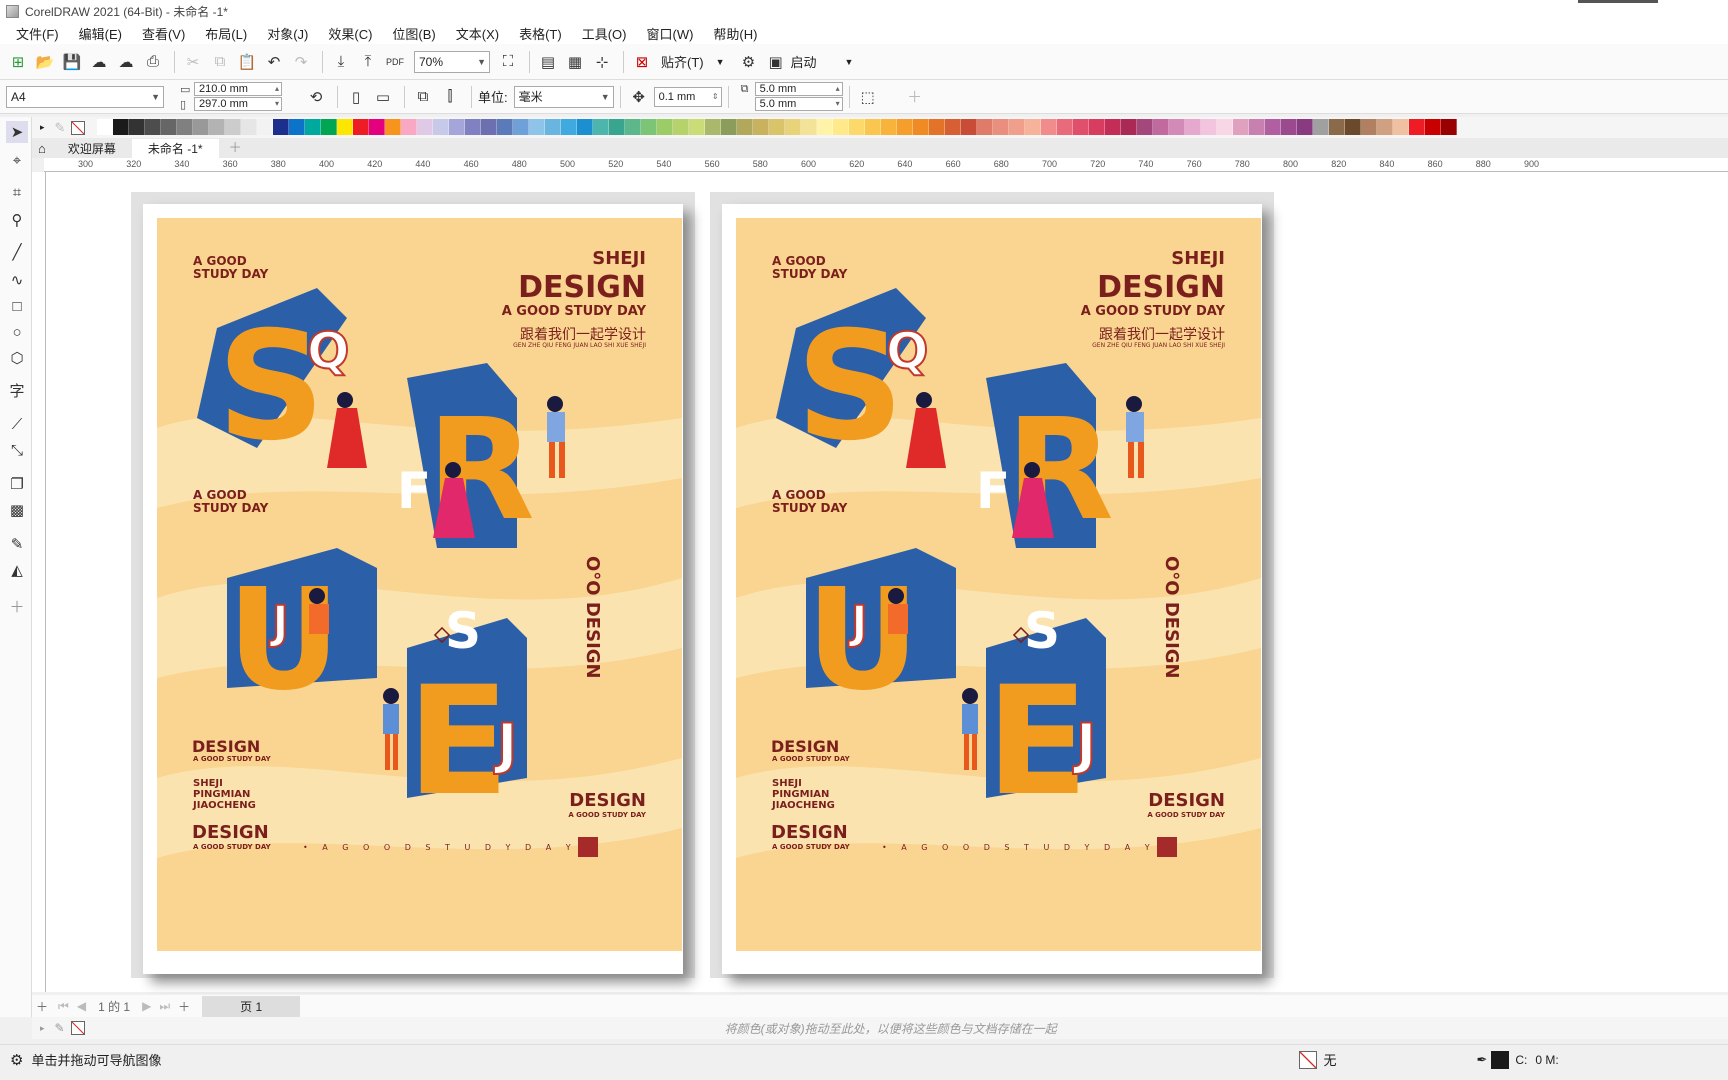  I want to click on menu-effects: 效果(C), so click(350, 33).